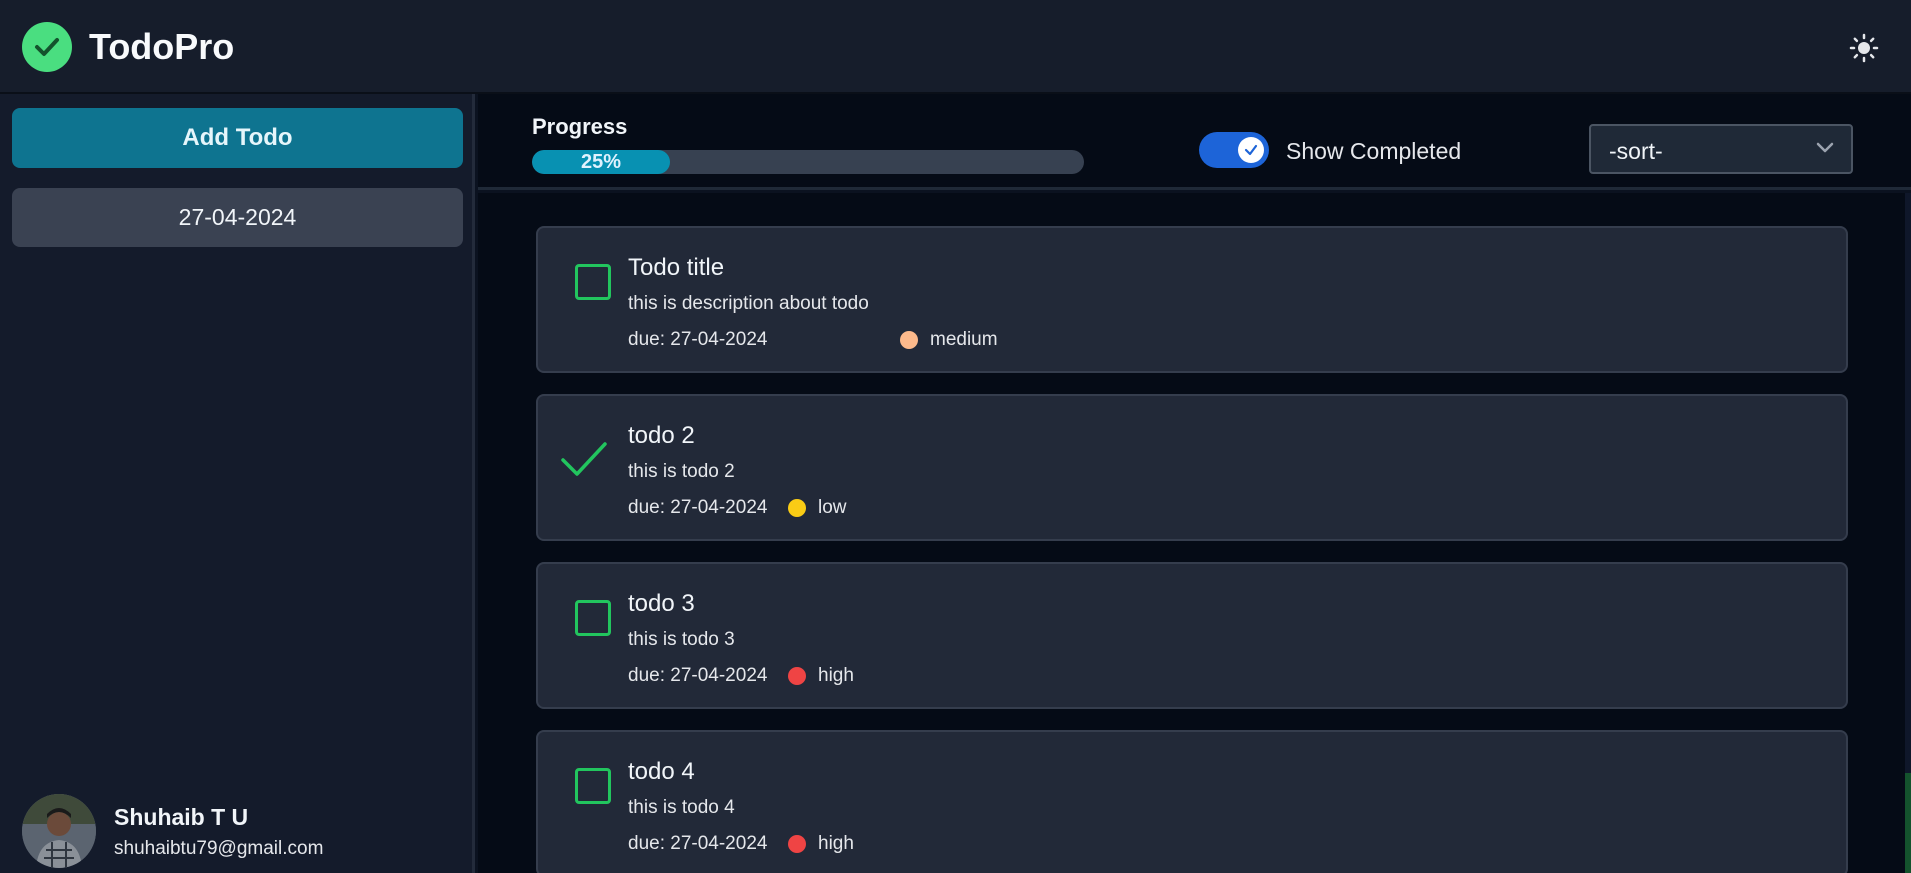 The width and height of the screenshot is (1911, 873). What do you see at coordinates (964, 339) in the screenshot?
I see `priority-label: medium` at bounding box center [964, 339].